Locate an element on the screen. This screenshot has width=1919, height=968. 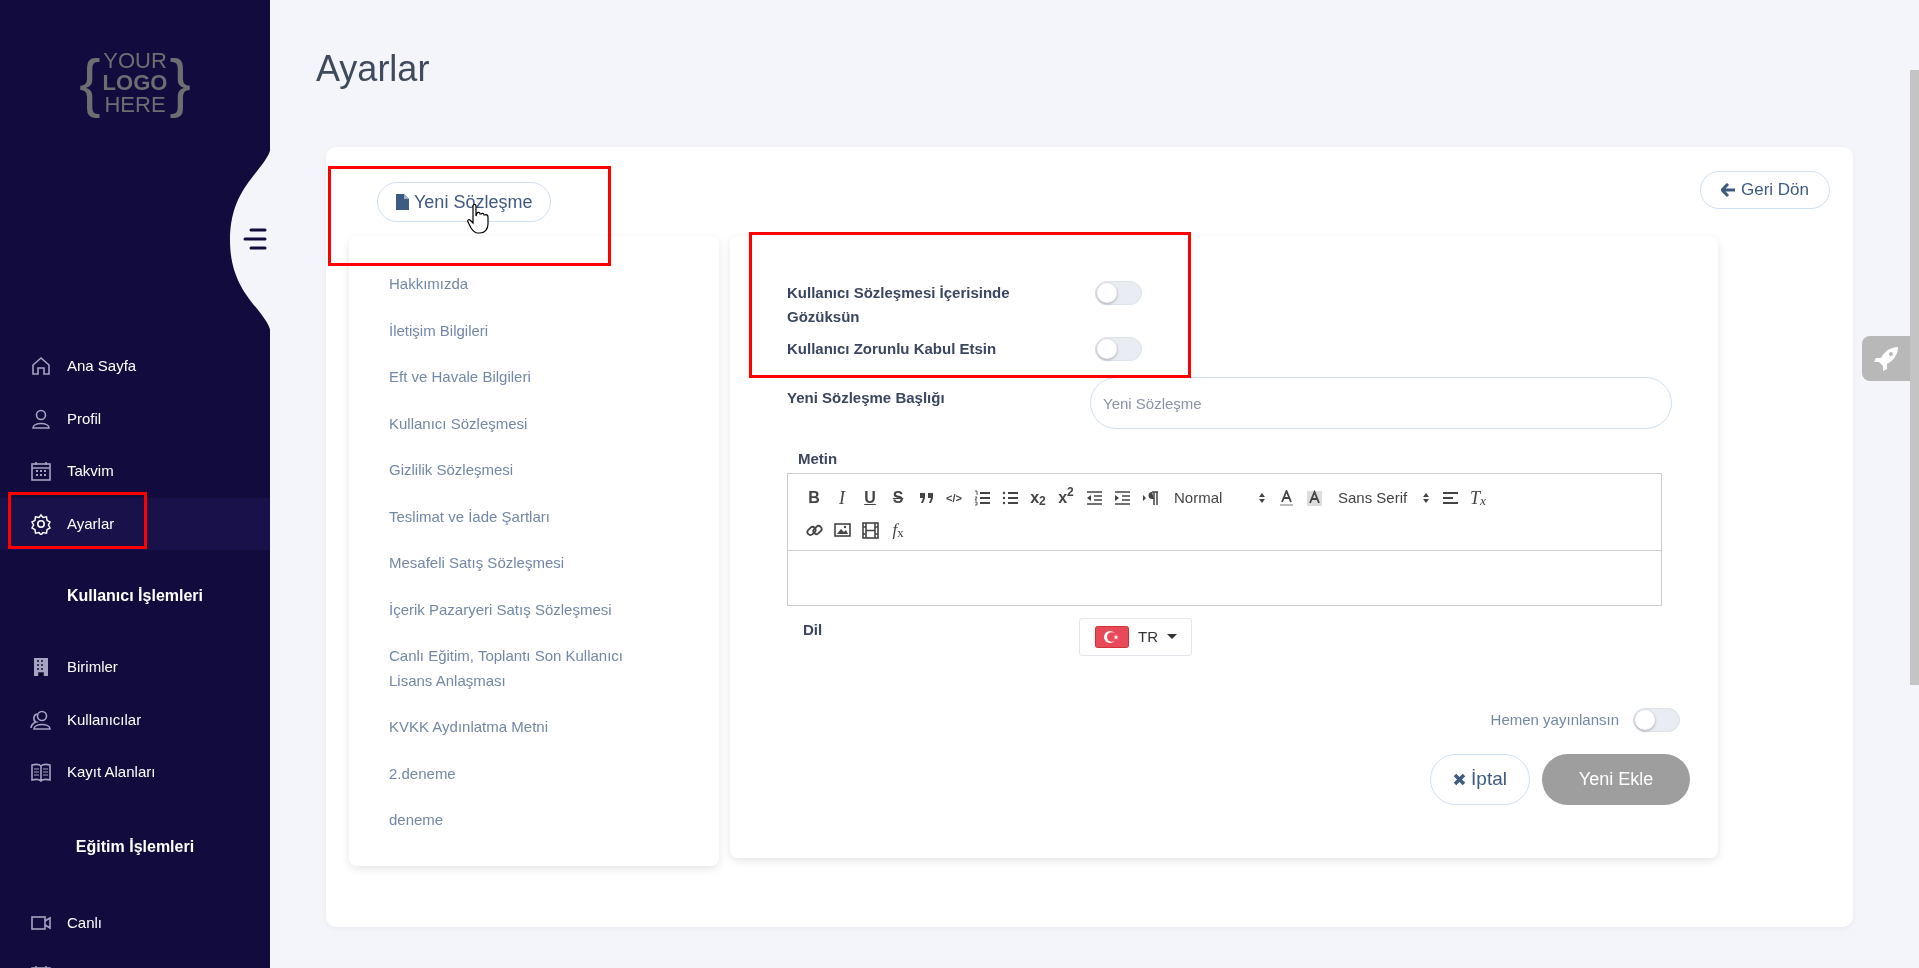
nav-item: Kullanıcılar is located at coordinates (135, 719).